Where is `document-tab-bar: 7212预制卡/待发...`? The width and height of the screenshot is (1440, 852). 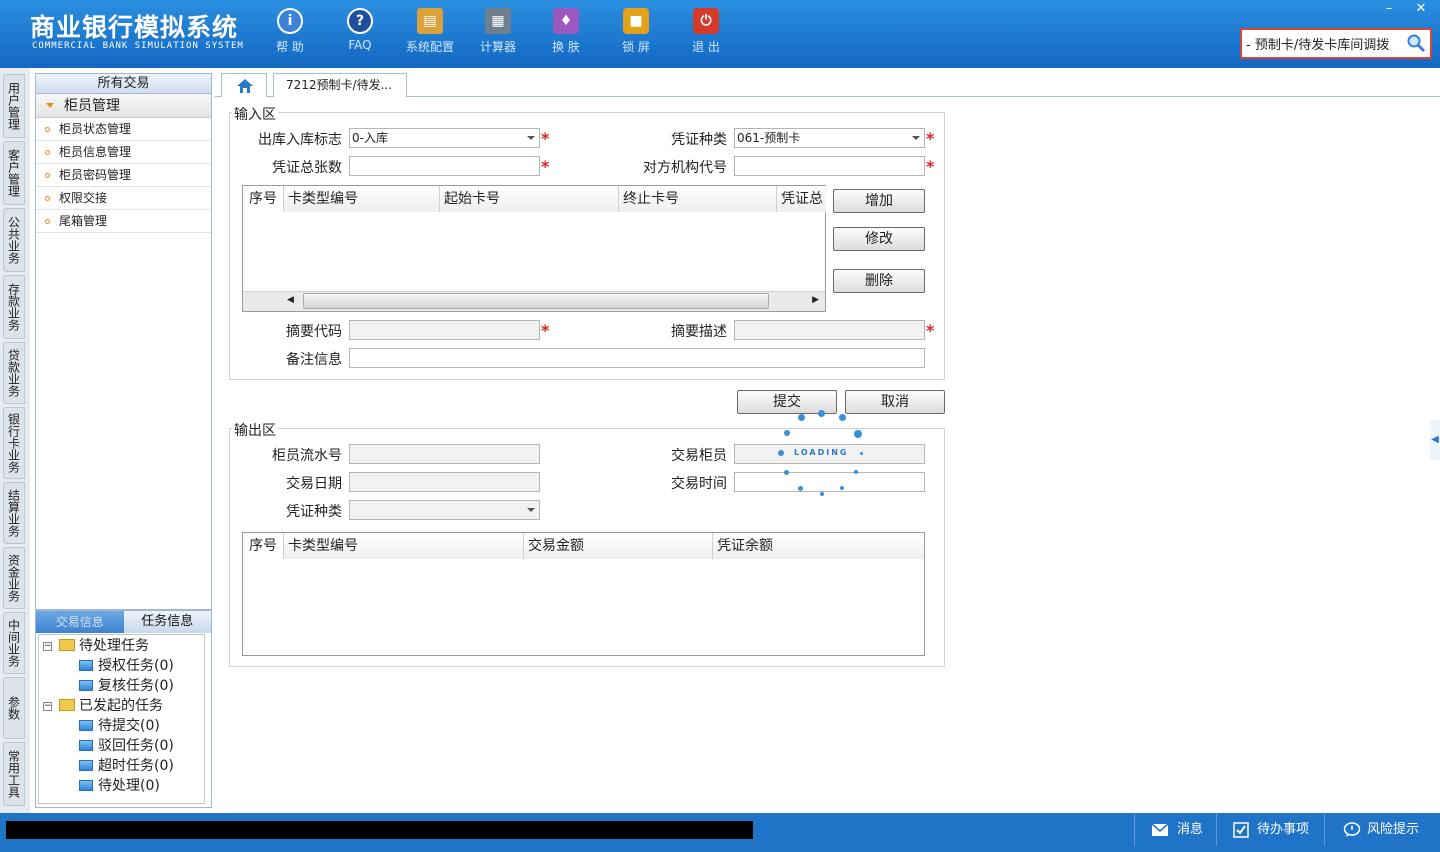 document-tab-bar: 7212预制卡/待发... is located at coordinates (827, 85).